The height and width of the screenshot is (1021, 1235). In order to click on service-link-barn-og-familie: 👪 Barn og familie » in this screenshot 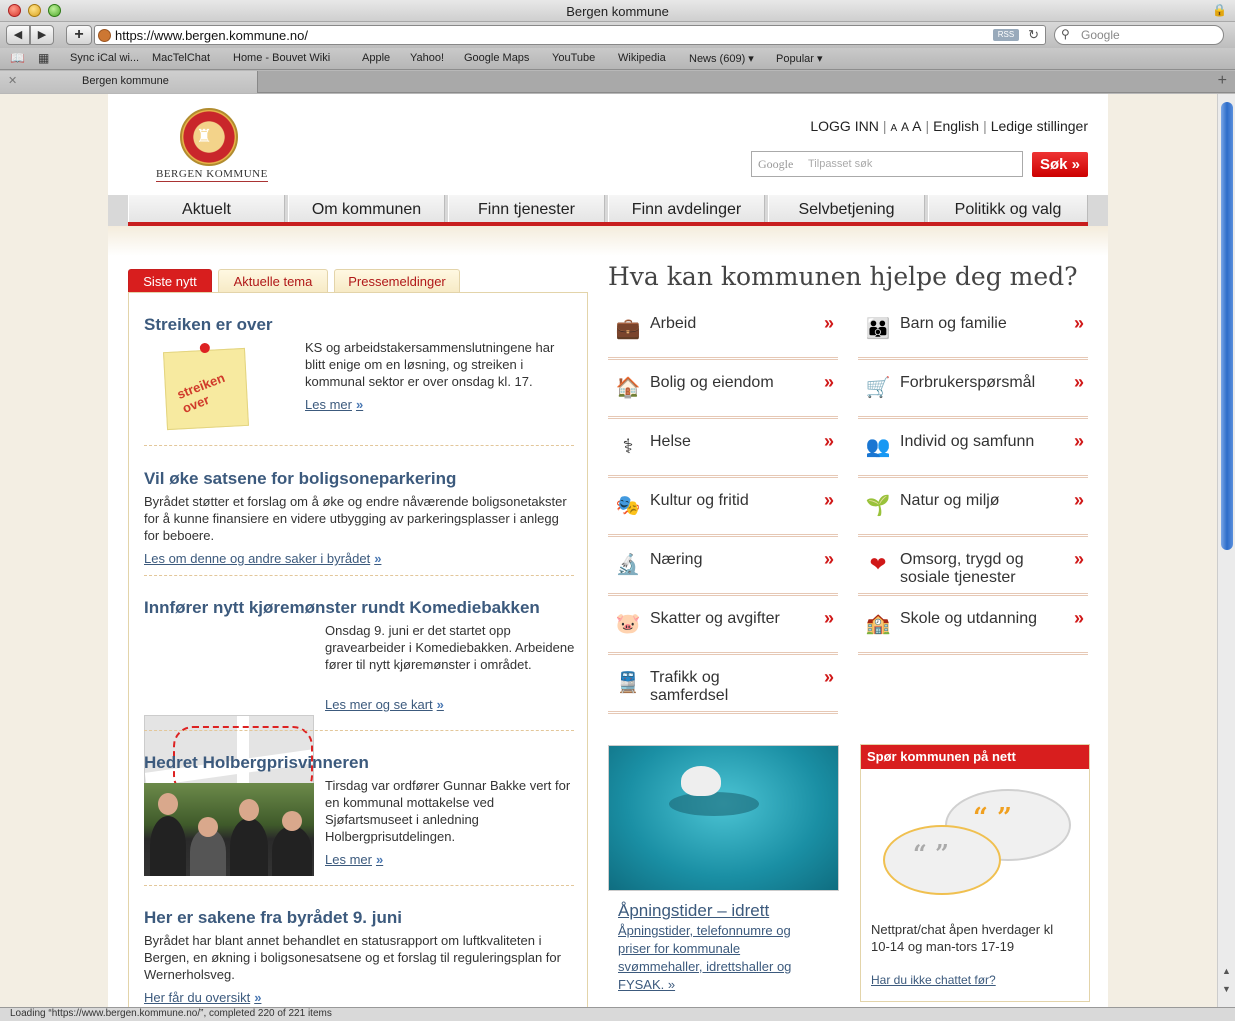, I will do `click(973, 334)`.